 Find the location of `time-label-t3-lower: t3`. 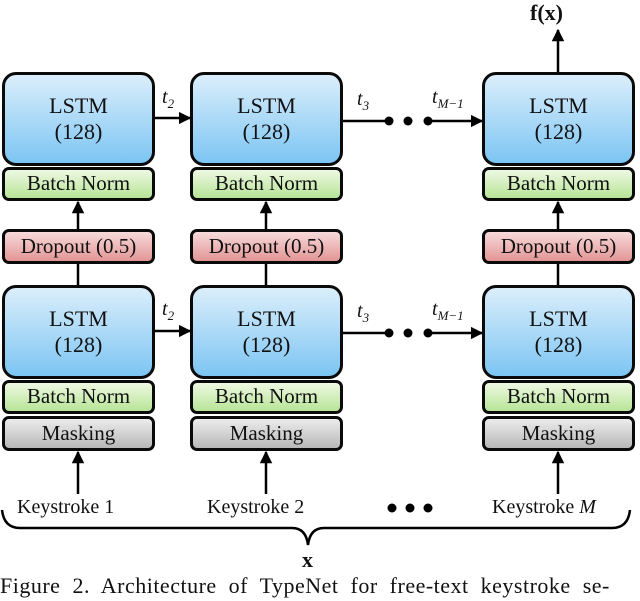

time-label-t3-lower: t3 is located at coordinates (363, 313).